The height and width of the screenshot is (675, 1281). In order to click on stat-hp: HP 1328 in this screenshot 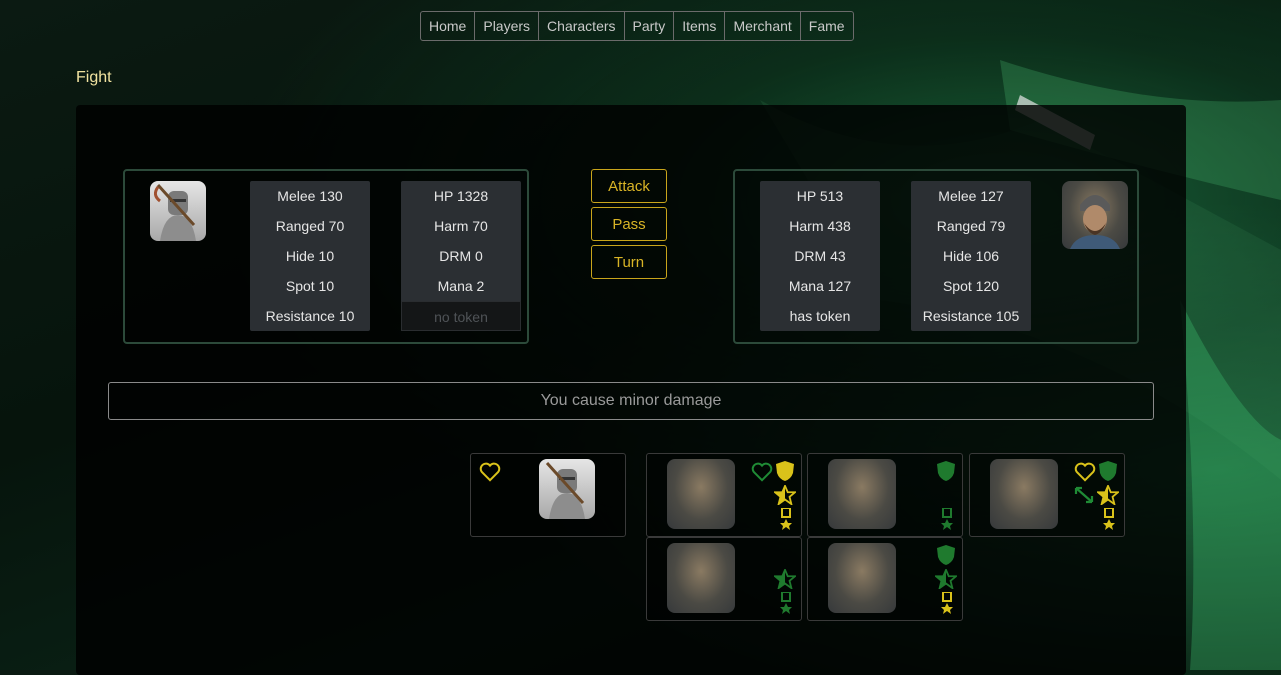, I will do `click(461, 196)`.